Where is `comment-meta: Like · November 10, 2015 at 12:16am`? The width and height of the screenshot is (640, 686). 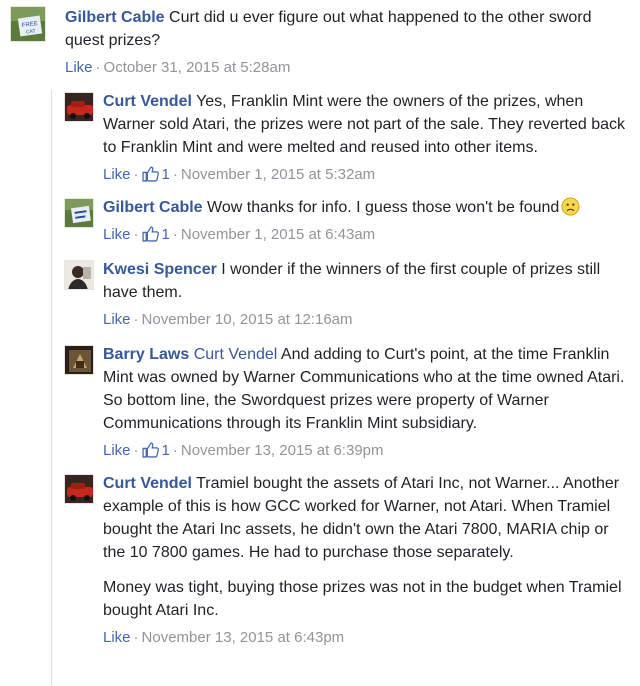
comment-meta: Like · November 10, 2015 at 12:16am is located at coordinates (366, 320).